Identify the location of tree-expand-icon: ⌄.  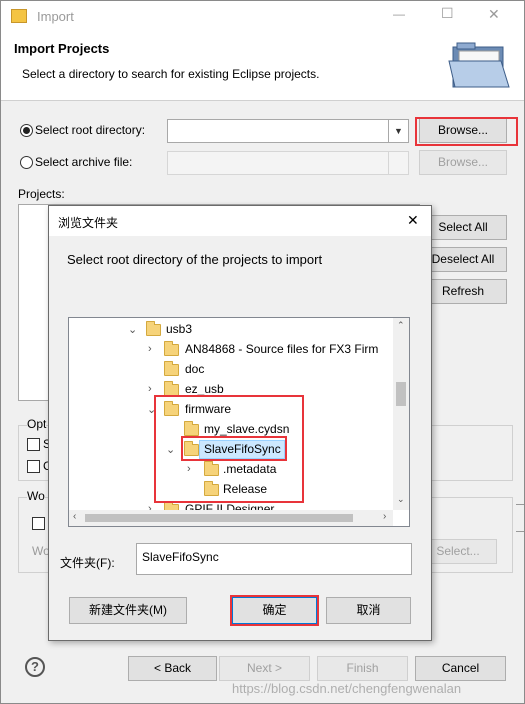
(132, 330).